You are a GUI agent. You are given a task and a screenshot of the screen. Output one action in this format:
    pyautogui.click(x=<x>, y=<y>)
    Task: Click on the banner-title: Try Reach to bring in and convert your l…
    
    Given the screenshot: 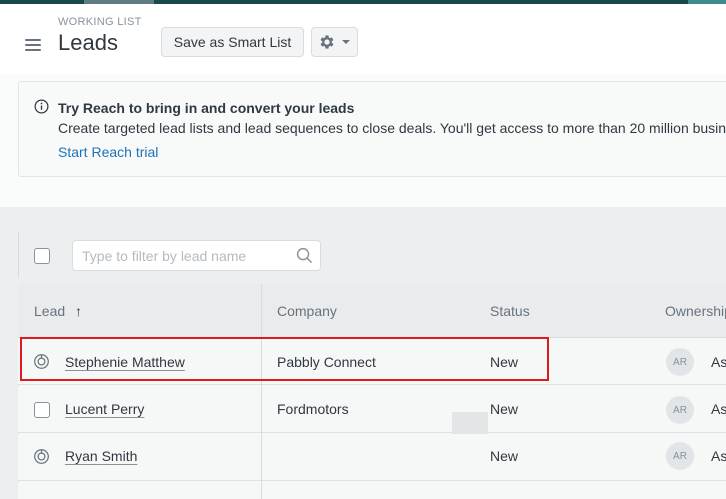 What is the action you would take?
    pyautogui.click(x=206, y=108)
    